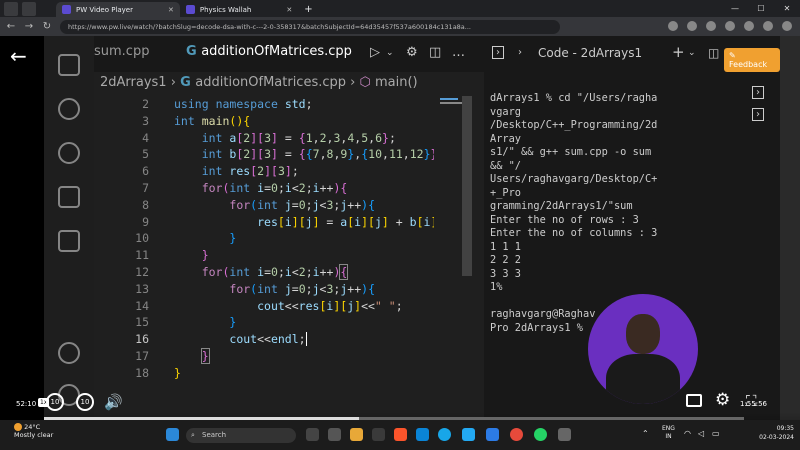  Describe the element at coordinates (540, 434) in the screenshot. I see `whatsapp-icon` at that location.